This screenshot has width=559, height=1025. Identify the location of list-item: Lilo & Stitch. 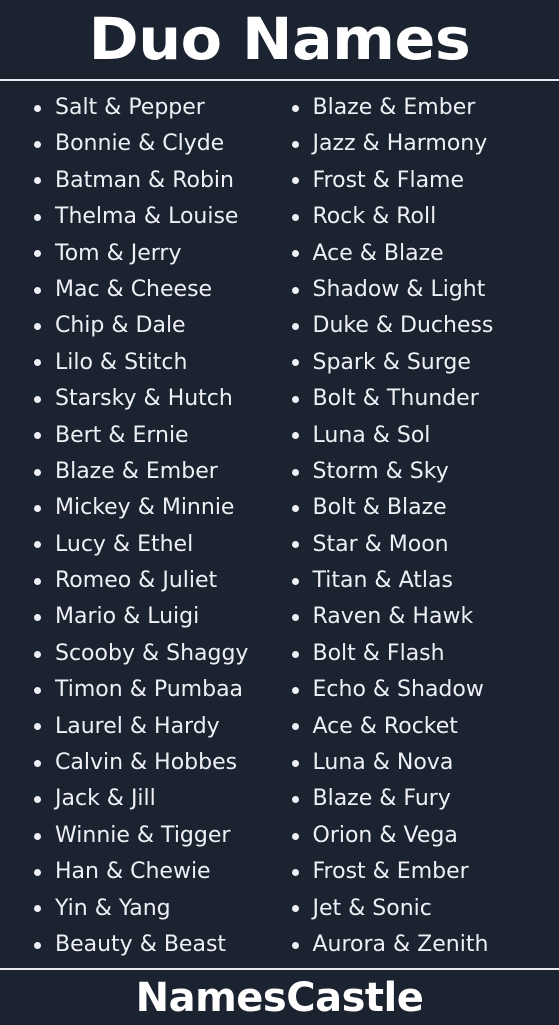
(157, 363).